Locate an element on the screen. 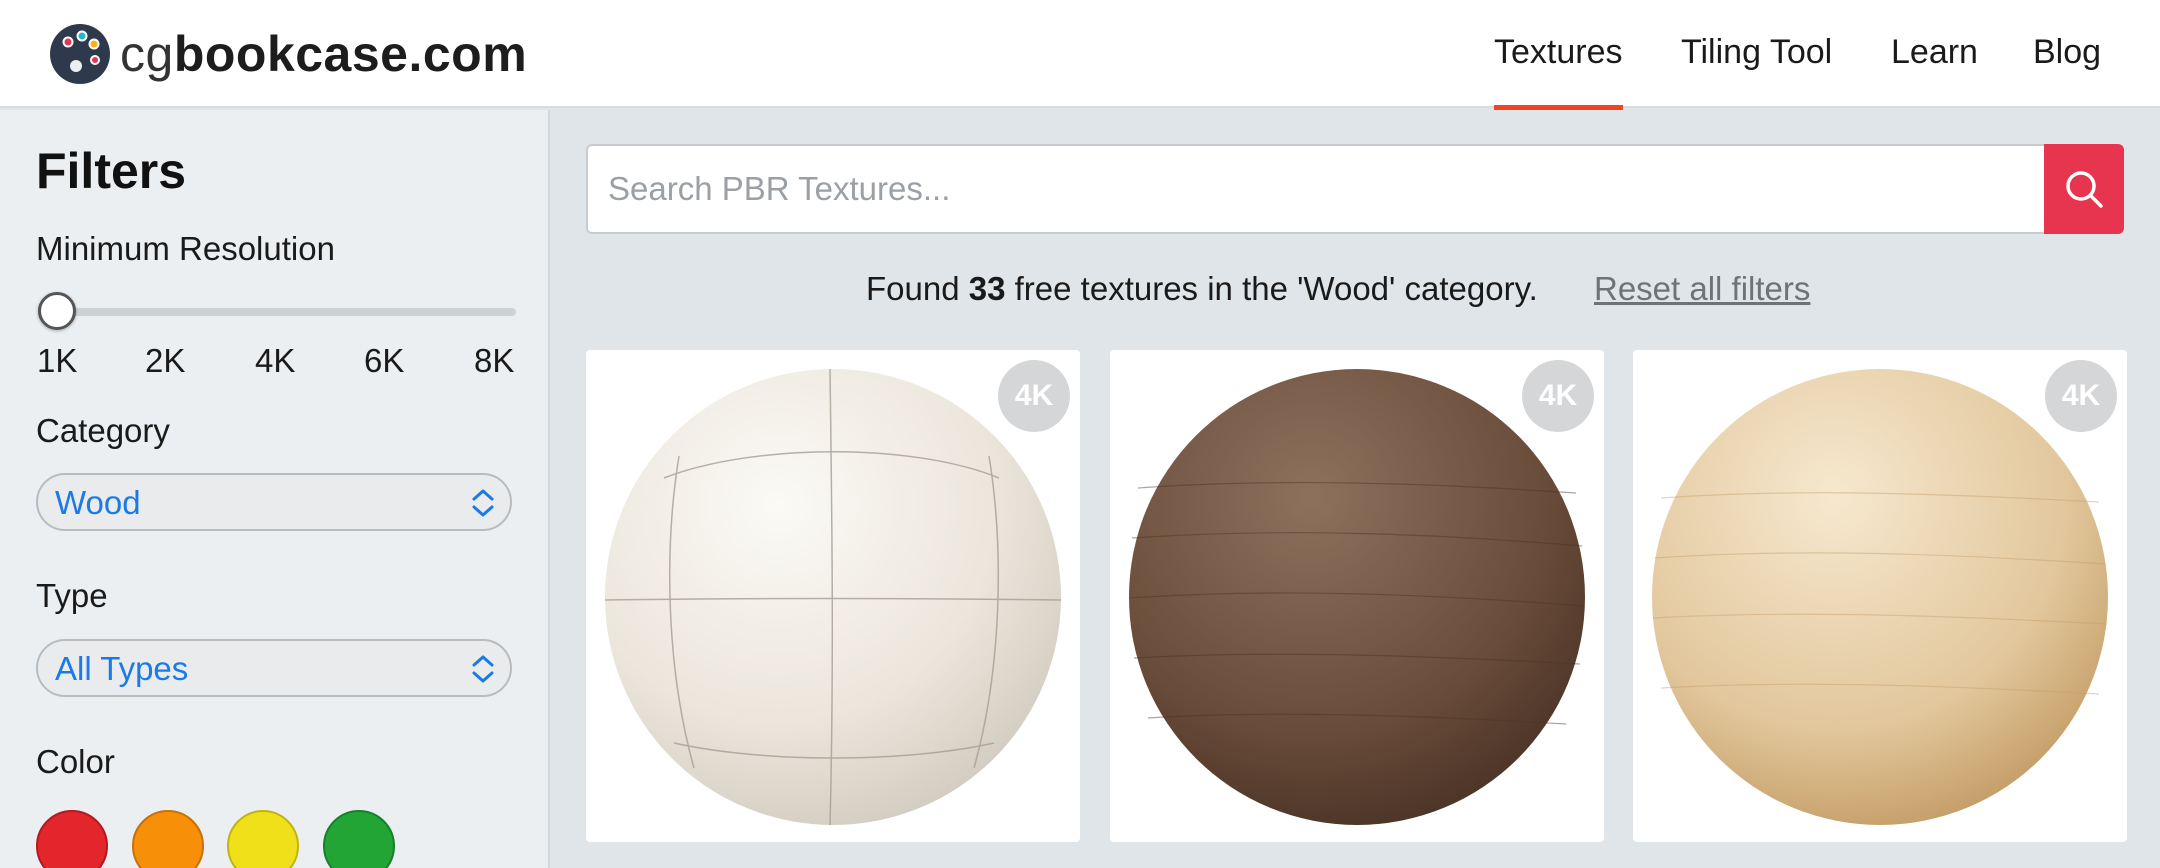 The width and height of the screenshot is (2160, 868). nav-textures: Textures is located at coordinates (1558, 55).